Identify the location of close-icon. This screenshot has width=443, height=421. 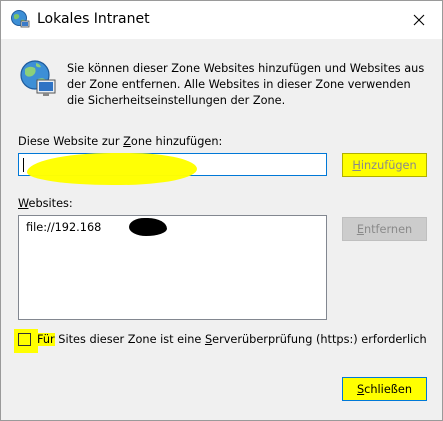
(419, 20).